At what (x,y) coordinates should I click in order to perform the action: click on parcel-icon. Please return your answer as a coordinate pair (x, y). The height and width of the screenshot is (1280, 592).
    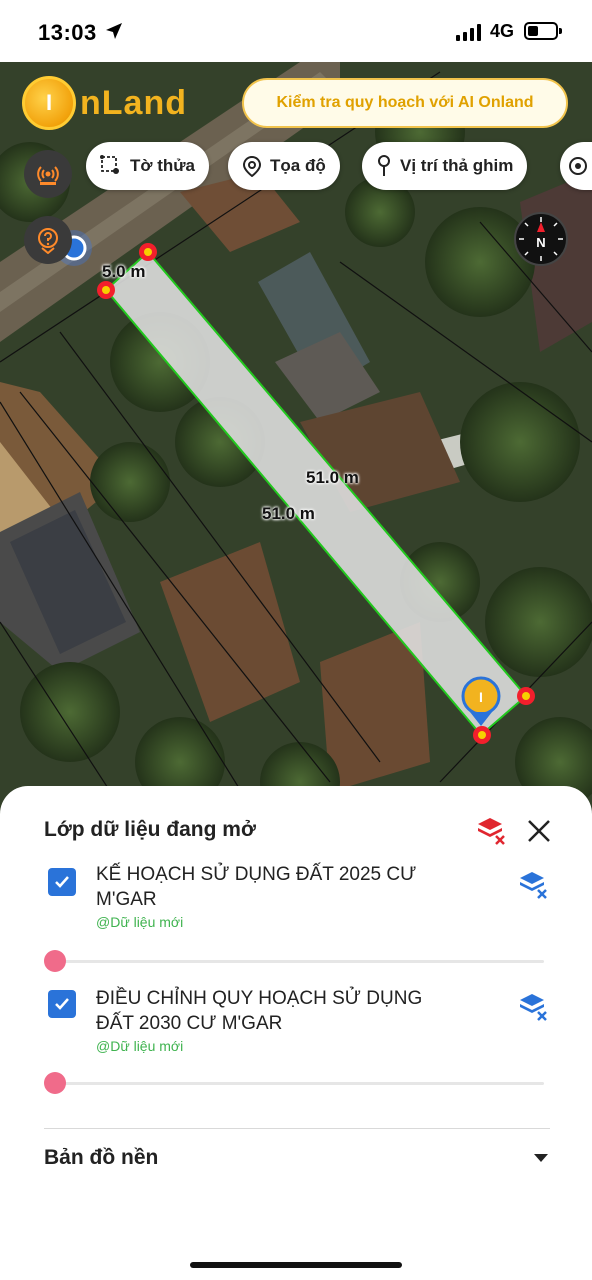
    Looking at the image, I should click on (109, 164).